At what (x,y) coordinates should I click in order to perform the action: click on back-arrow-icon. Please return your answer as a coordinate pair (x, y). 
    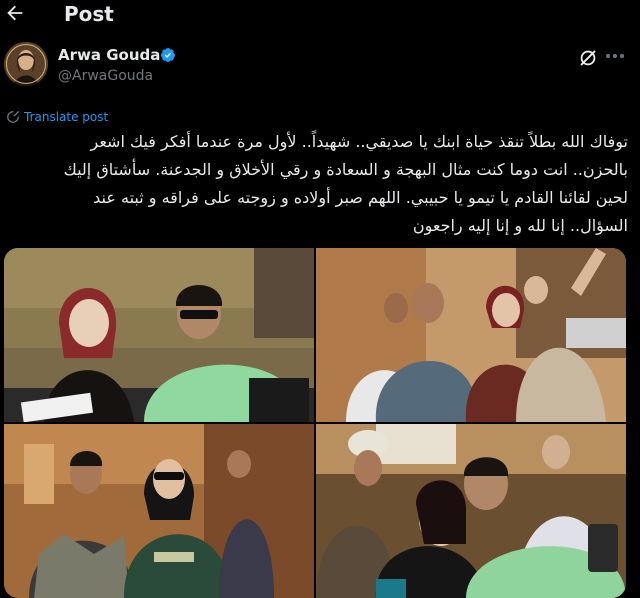
    Looking at the image, I should click on (15, 13).